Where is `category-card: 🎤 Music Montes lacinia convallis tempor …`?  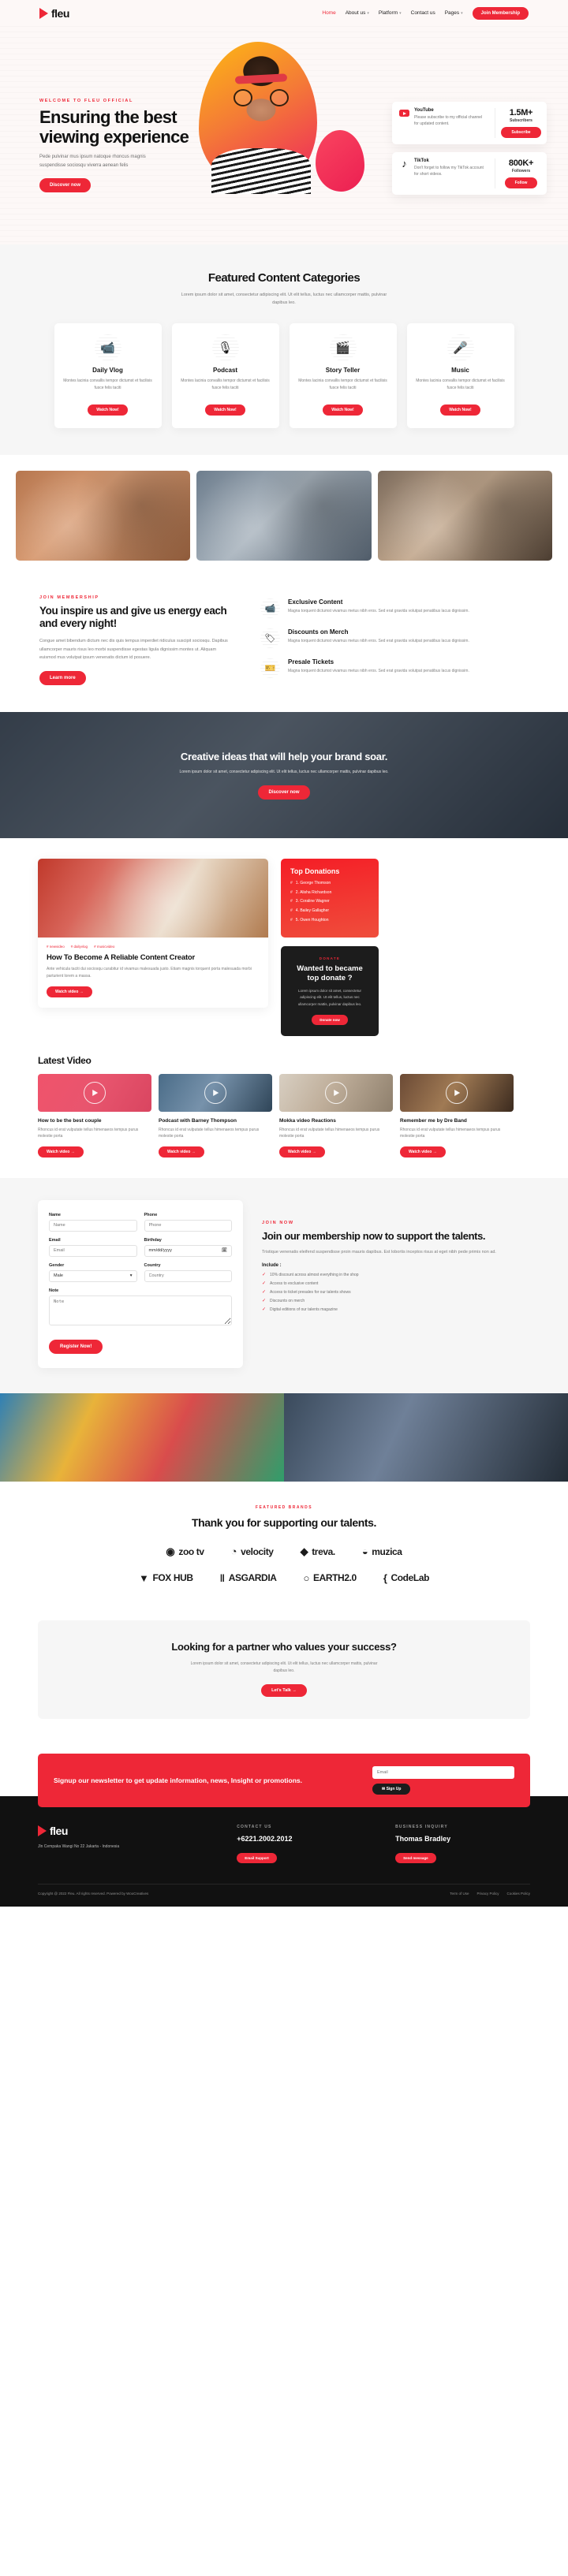
category-card: 🎤 Music Montes lacinia convallis tempor … is located at coordinates (460, 375).